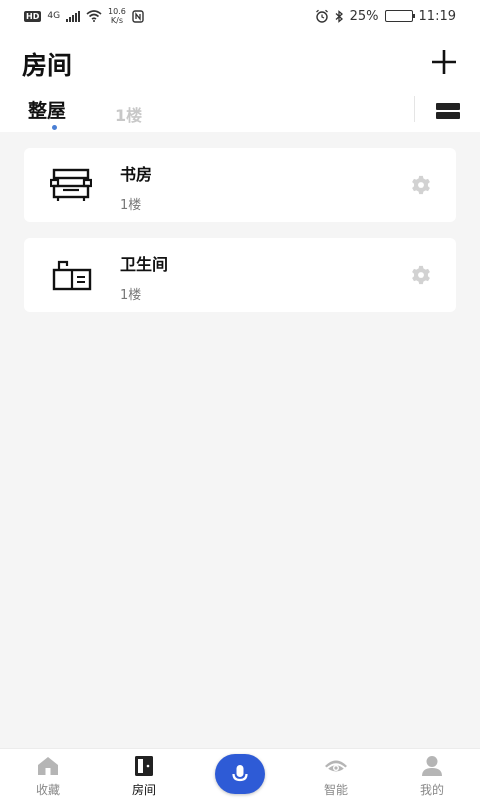 Image resolution: width=480 pixels, height=800 pixels. I want to click on network-speed: 10.6 K/s, so click(117, 16).